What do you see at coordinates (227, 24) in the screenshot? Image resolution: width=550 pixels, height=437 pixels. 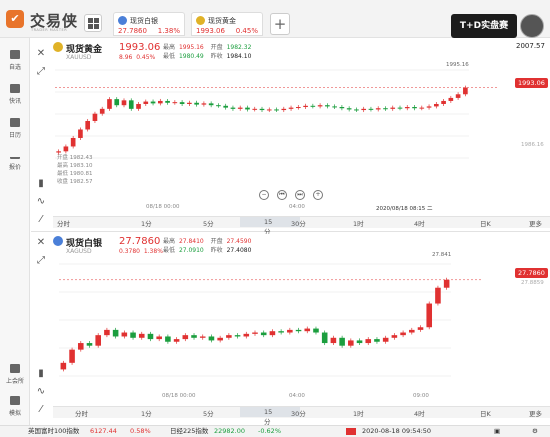 I see `tab-gold: 现货黄金 1993.06 0.45%` at bounding box center [227, 24].